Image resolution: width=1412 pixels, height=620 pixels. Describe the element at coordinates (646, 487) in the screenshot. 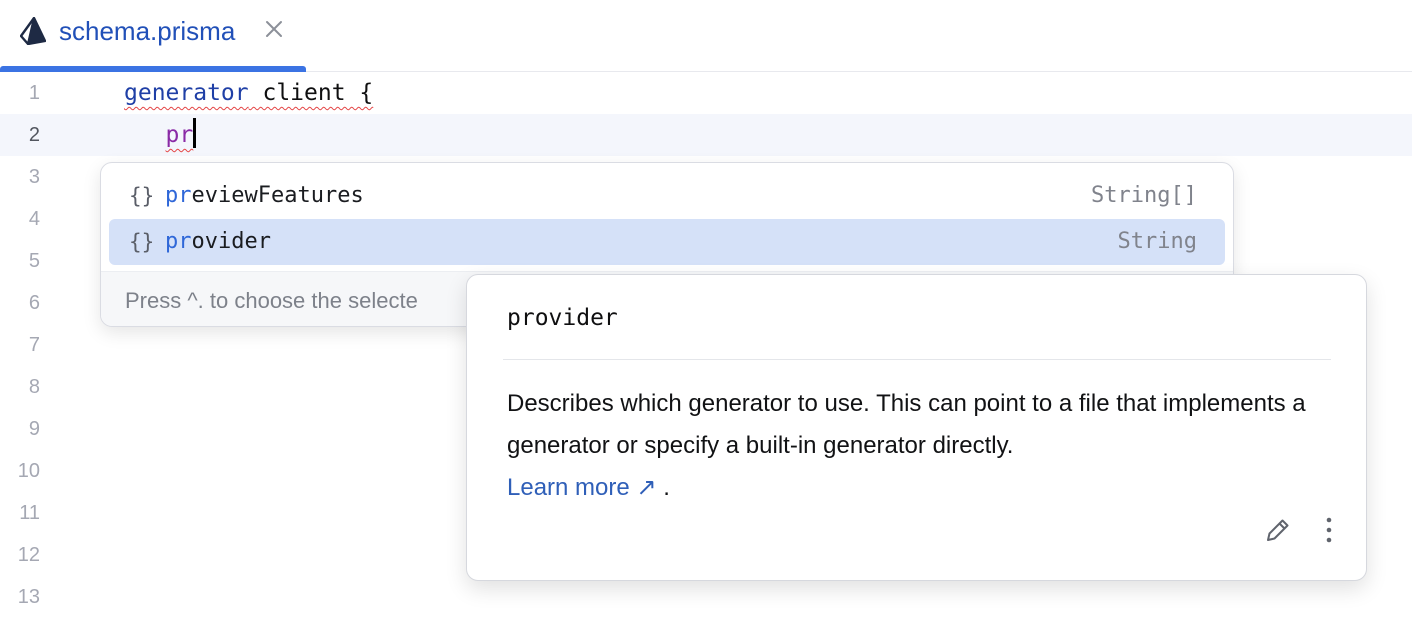

I see `external-link-icon: ↗` at that location.